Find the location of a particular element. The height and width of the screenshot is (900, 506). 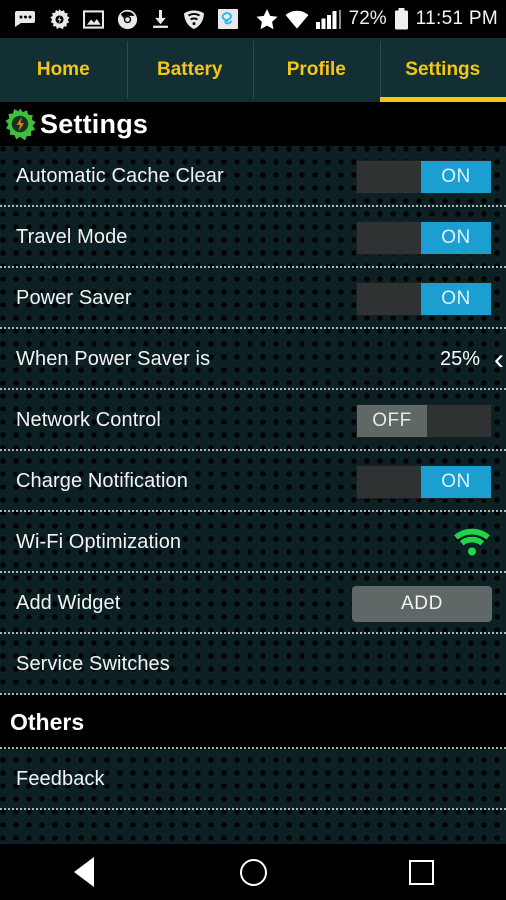

row-label: When Power Saver is is located at coordinates (113, 359).